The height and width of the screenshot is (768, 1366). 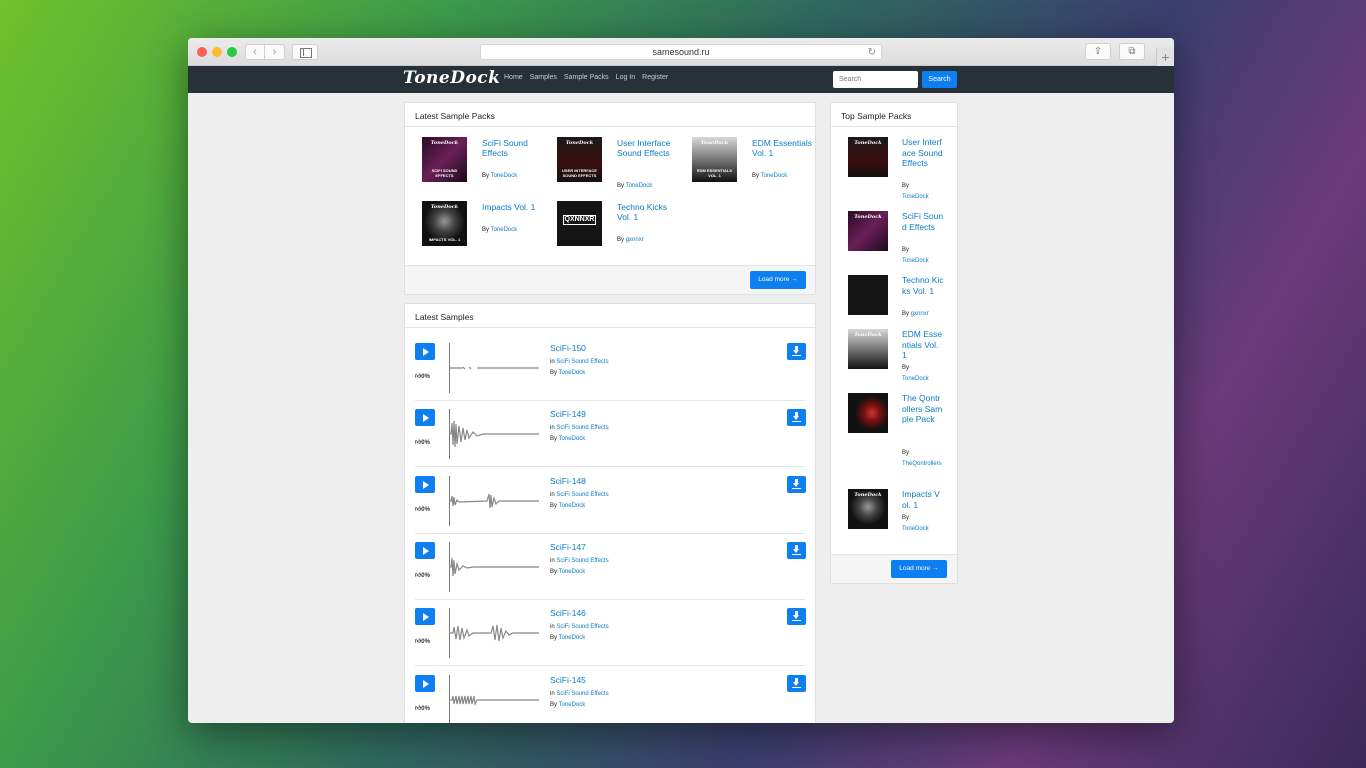 I want to click on reload-icon: ↻, so click(x=872, y=52).